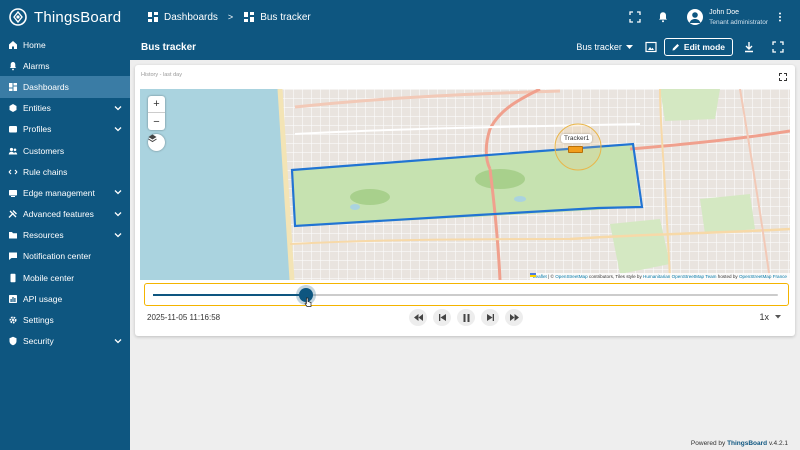 This screenshot has width=800, height=450. Describe the element at coordinates (749, 47) in the screenshot. I see `download-icon` at that location.